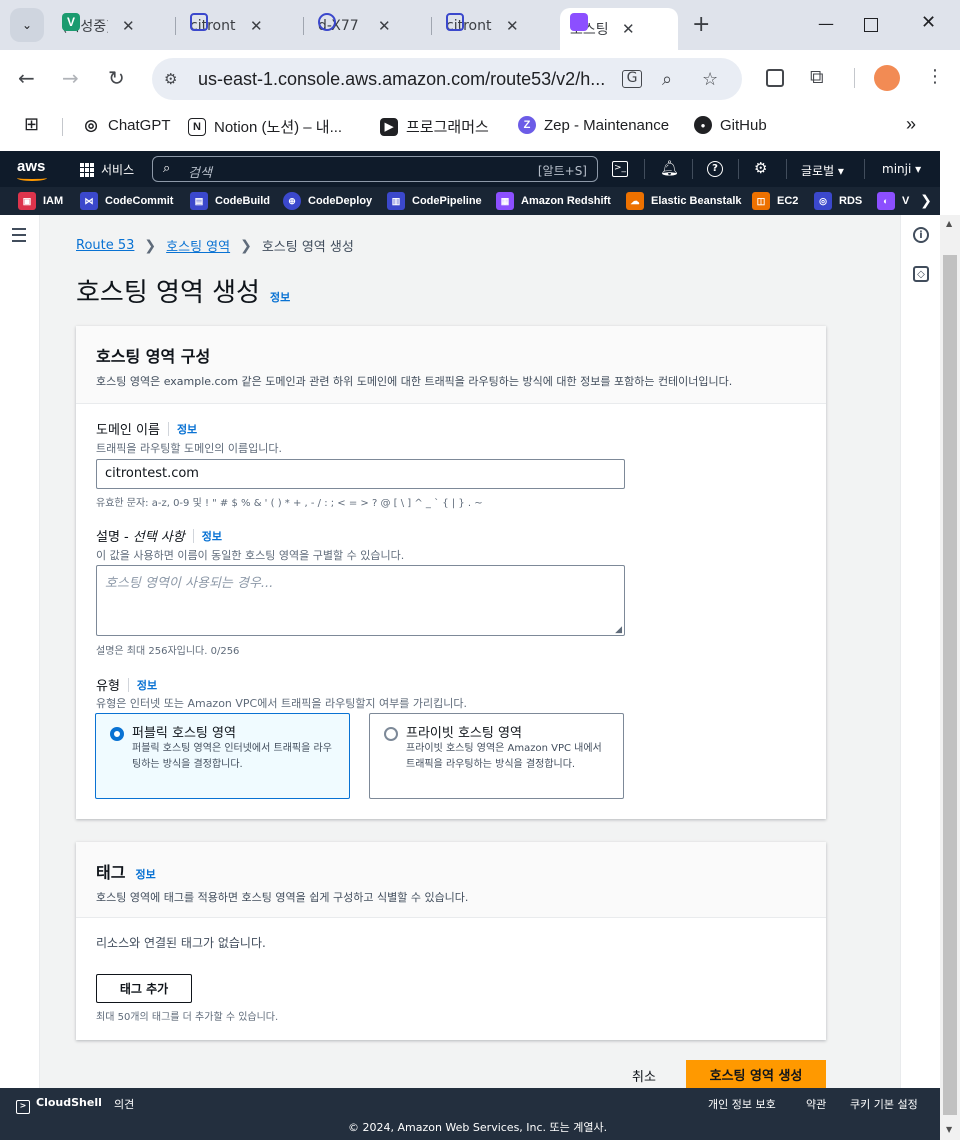 The image size is (960, 1140). I want to click on favorite-codecommit: ⋈ CodeCommit, so click(126, 201).